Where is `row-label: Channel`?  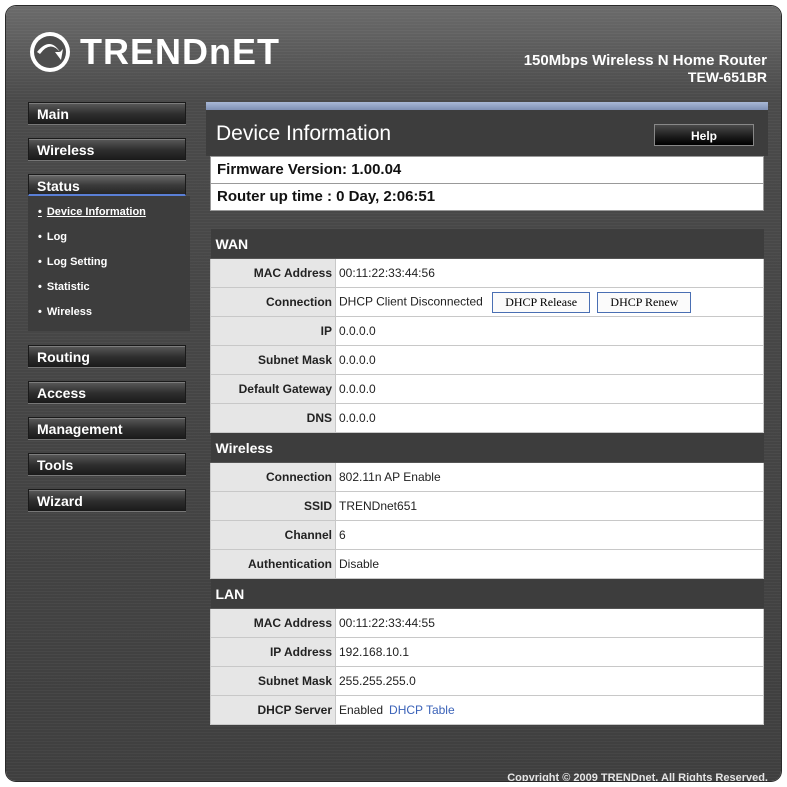
row-label: Channel is located at coordinates (273, 535).